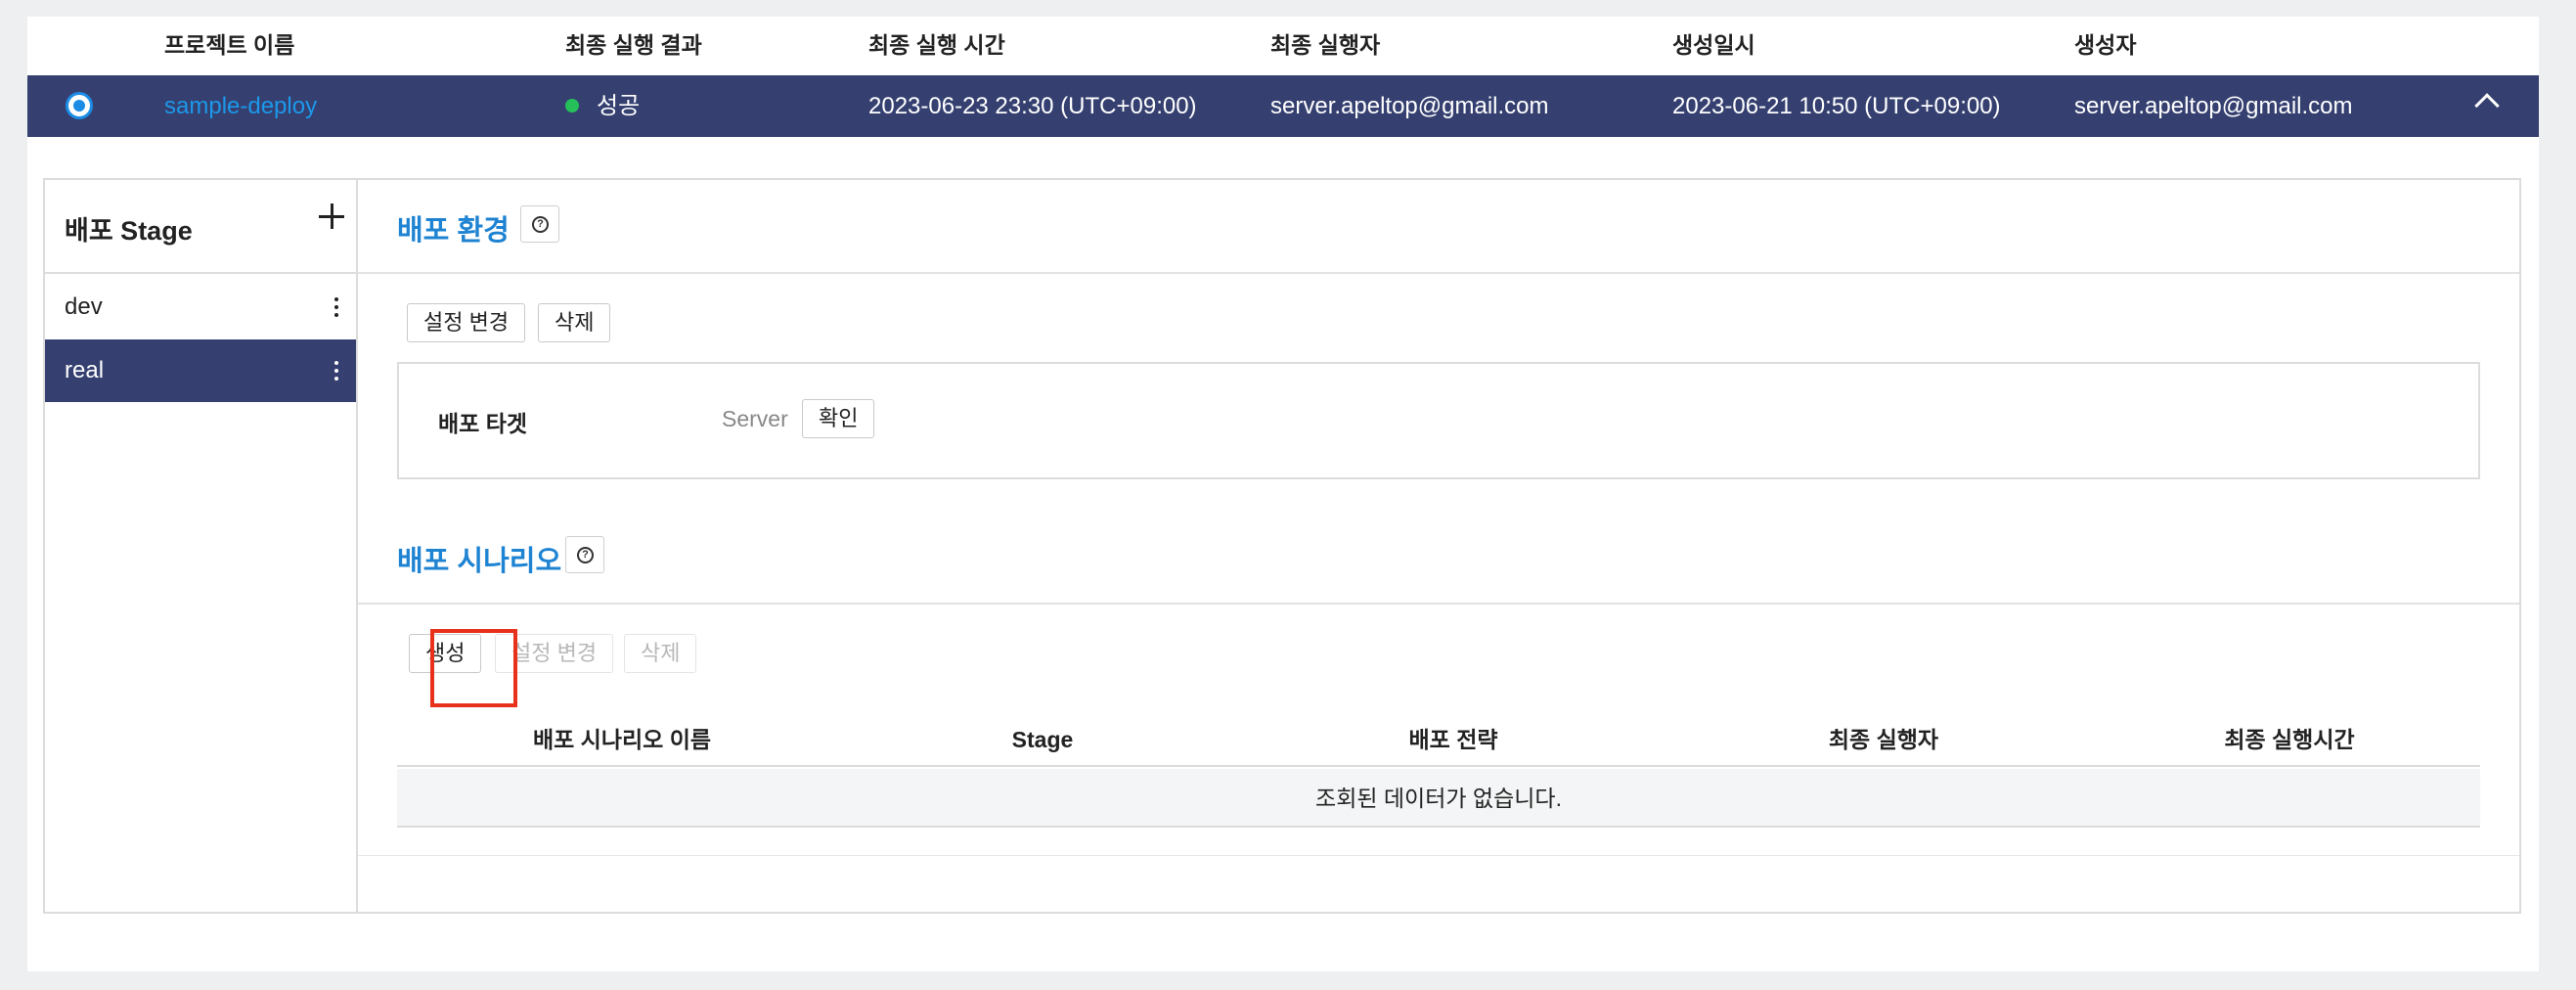 The width and height of the screenshot is (2576, 990). What do you see at coordinates (2213, 106) in the screenshot?
I see `project-creator: server.apeltop@gmail.com` at bounding box center [2213, 106].